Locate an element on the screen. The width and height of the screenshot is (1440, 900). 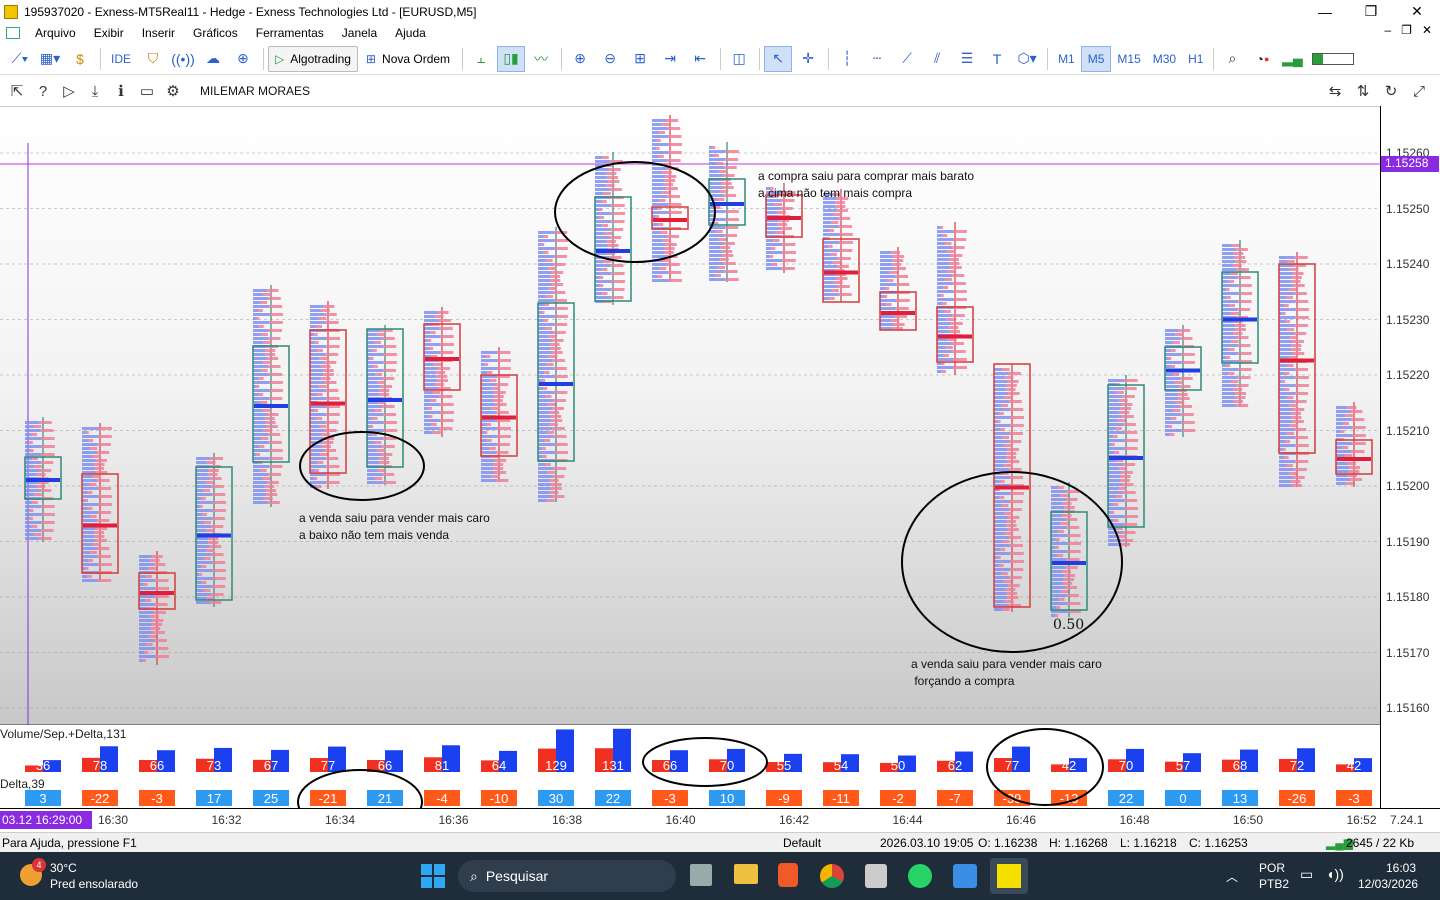
vertical-line-icon: ┆ is located at coordinates (847, 59).